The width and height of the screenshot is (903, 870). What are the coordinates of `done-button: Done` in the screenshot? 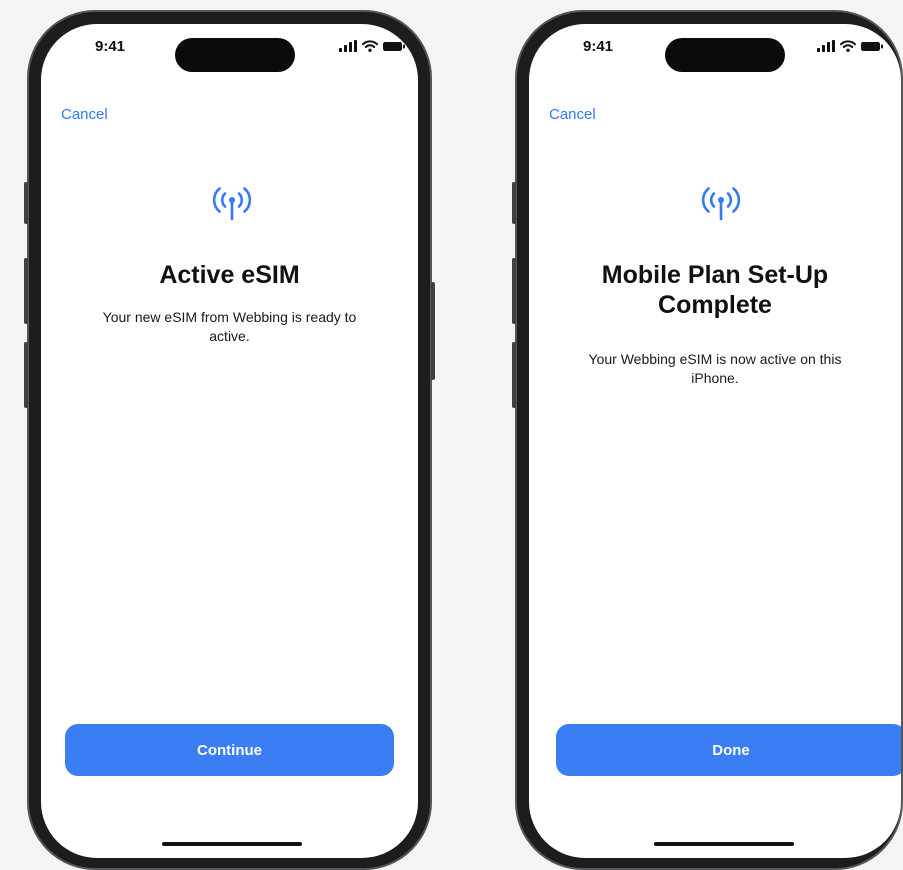 It's located at (728, 750).